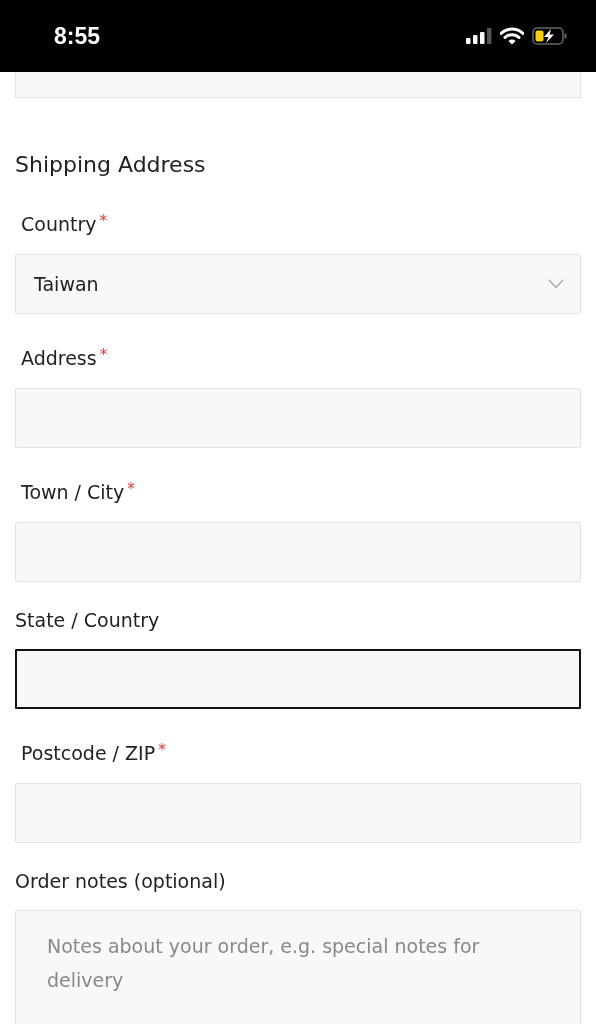 The height and width of the screenshot is (1024, 596). I want to click on battery-charging-icon, so click(550, 36).